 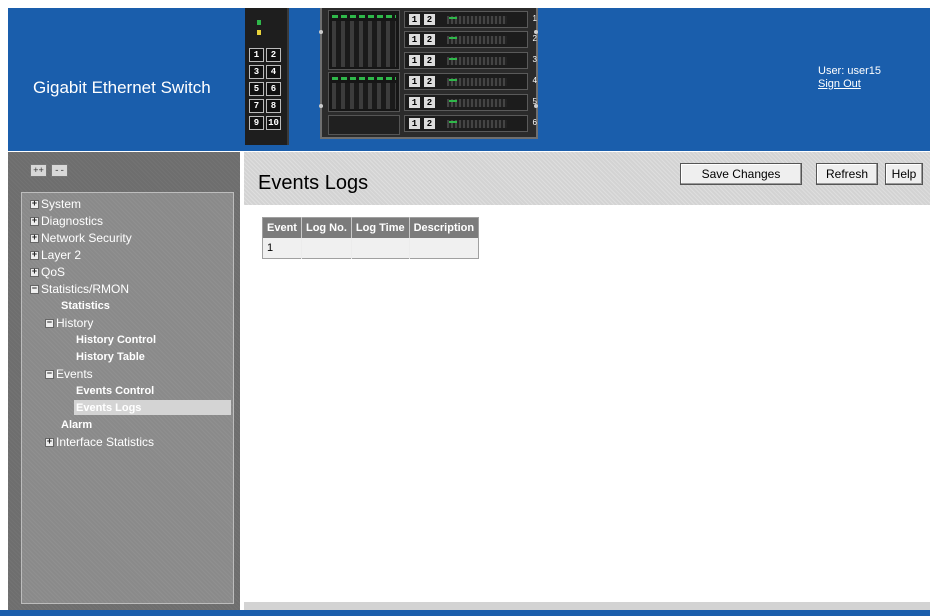 What do you see at coordinates (256, 72) in the screenshot?
I see `port-icon: 3` at bounding box center [256, 72].